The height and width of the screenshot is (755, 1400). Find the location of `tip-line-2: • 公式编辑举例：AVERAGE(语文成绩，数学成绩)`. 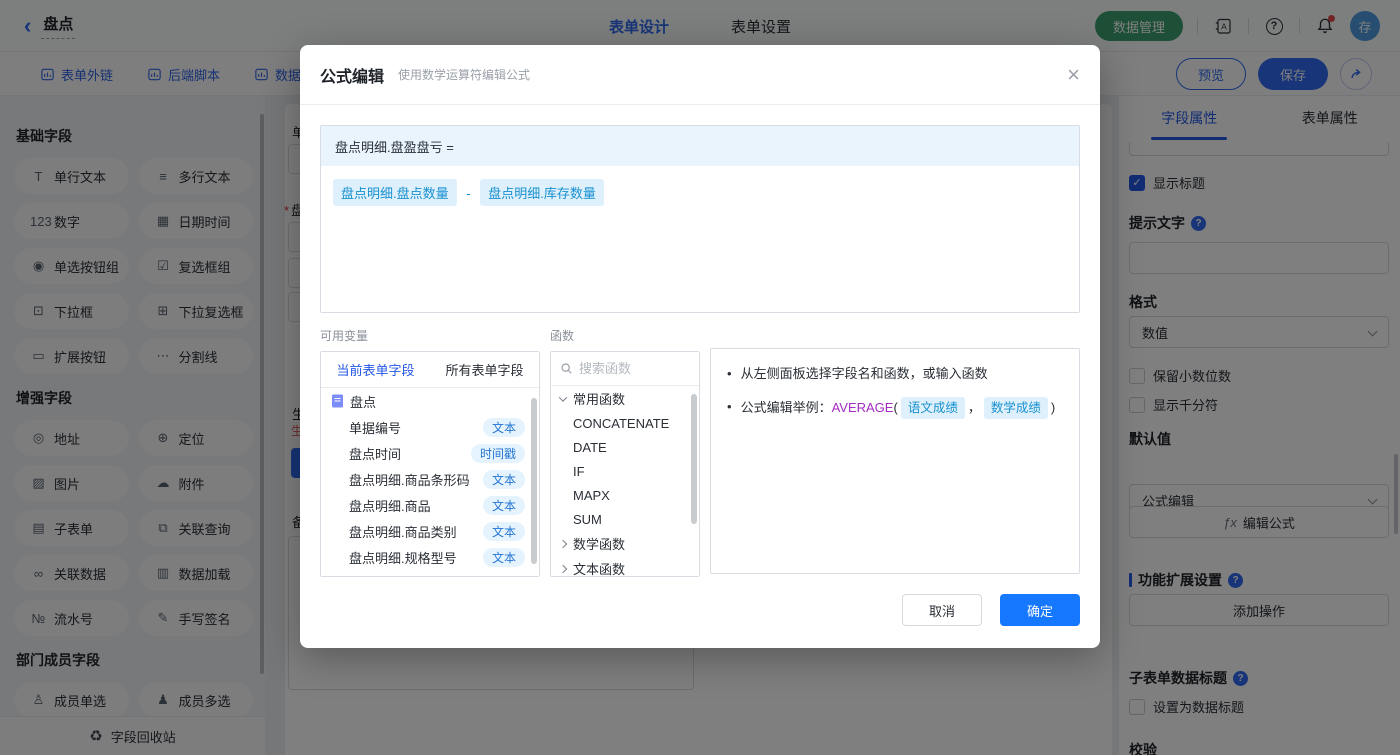

tip-line-2: • 公式编辑举例：AVERAGE(语文成绩，数学成绩) is located at coordinates (895, 408).